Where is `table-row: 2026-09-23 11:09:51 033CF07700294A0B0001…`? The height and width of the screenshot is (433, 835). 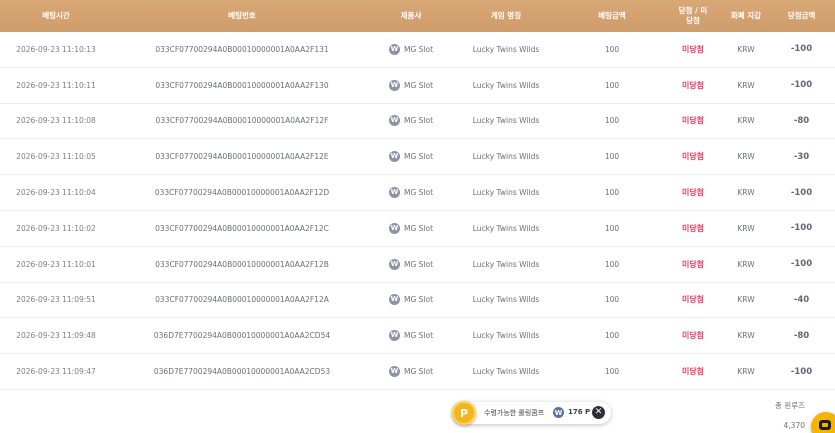
table-row: 2026-09-23 11:09:51 033CF07700294A0B0001… is located at coordinates (417, 301).